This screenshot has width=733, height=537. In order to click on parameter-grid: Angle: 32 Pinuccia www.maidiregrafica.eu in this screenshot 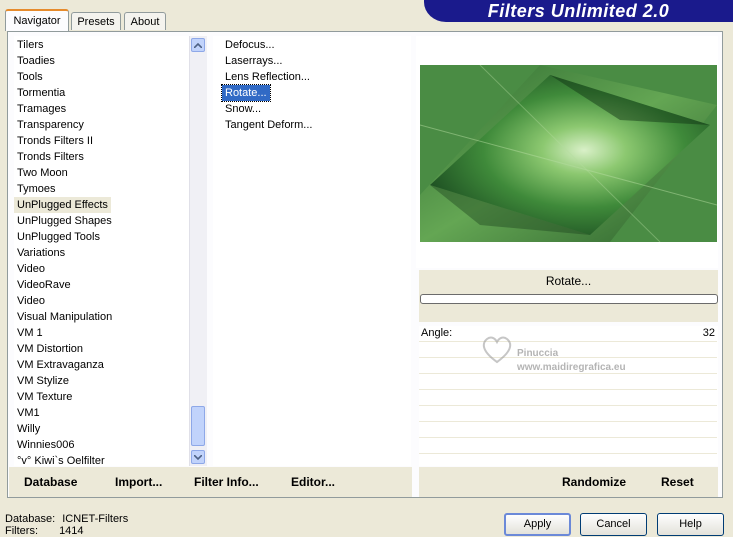, I will do `click(568, 398)`.